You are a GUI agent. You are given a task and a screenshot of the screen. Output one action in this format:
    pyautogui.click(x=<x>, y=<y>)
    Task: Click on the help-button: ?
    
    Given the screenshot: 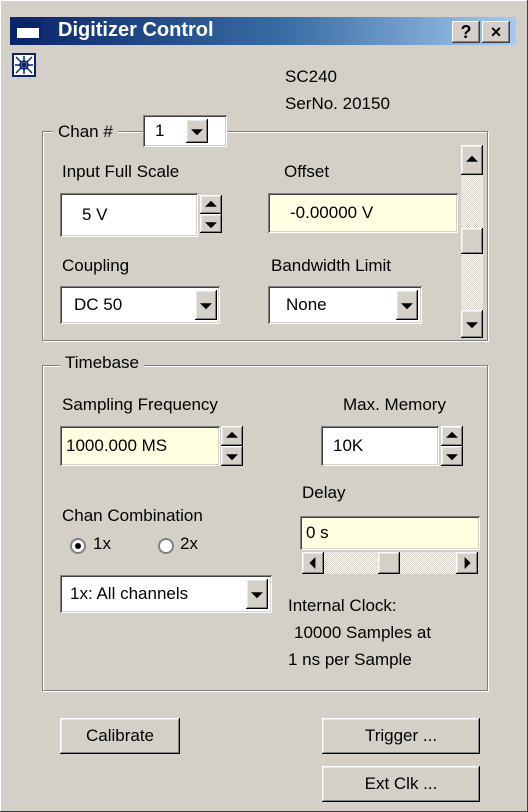 What is the action you would take?
    pyautogui.click(x=466, y=32)
    